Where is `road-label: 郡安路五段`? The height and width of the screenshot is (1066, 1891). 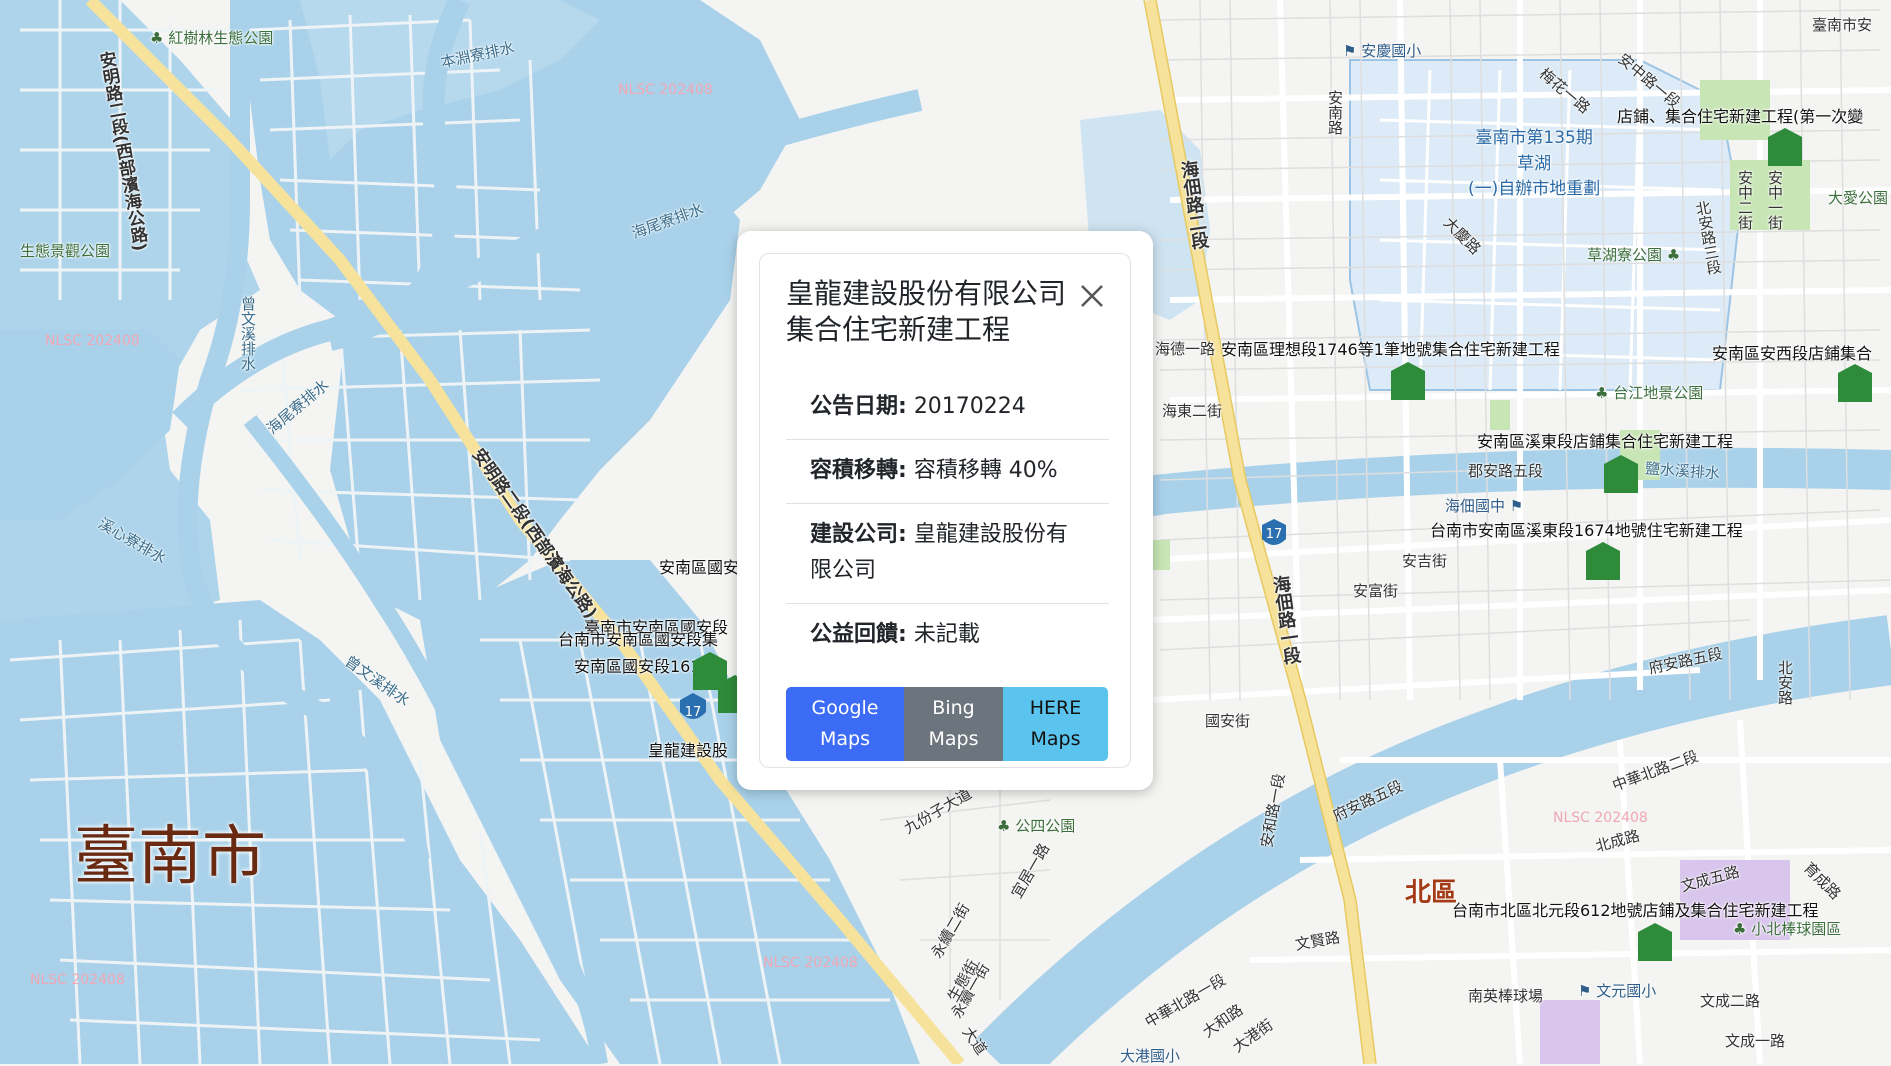
road-label: 郡安路五段 is located at coordinates (1506, 471).